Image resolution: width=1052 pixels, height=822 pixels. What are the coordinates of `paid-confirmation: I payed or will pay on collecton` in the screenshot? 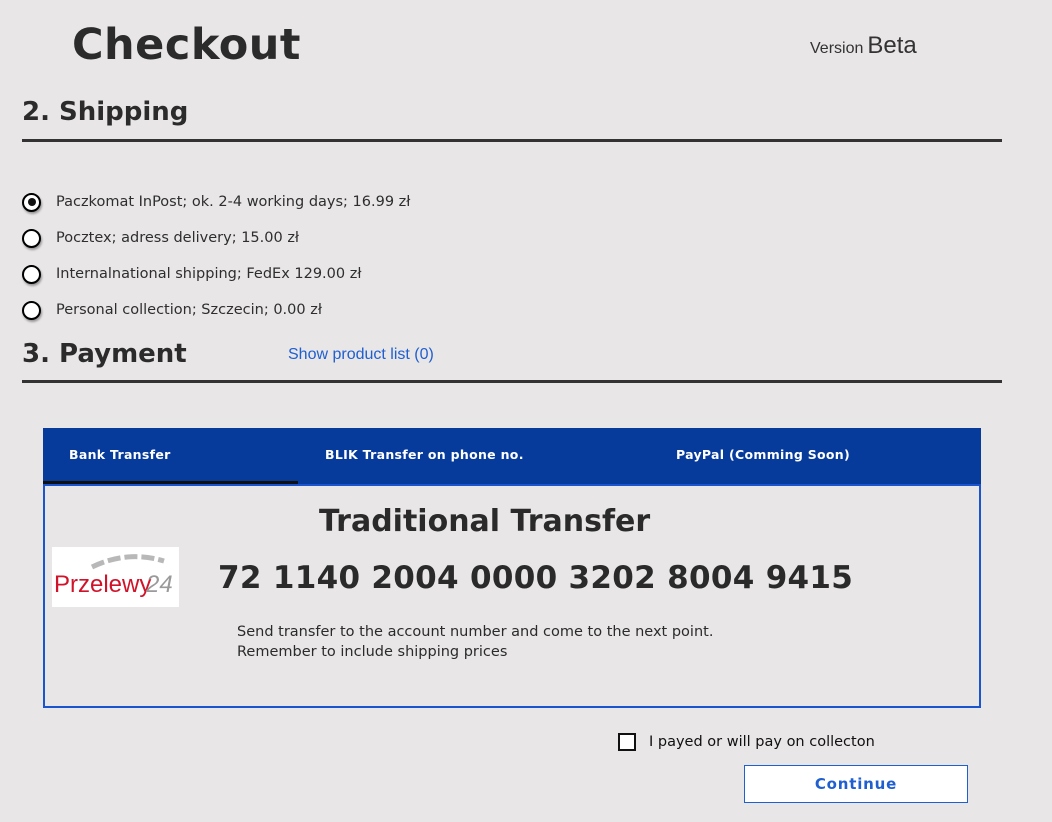 It's located at (746, 742).